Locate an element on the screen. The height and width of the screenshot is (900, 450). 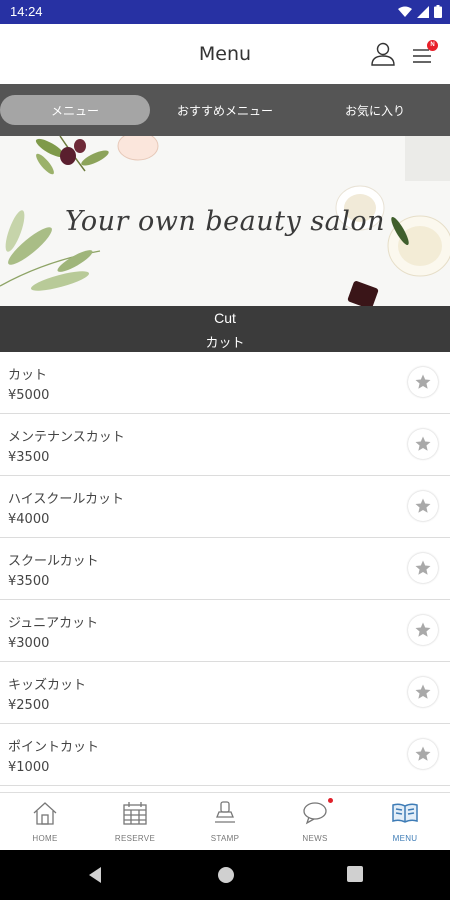
item-name: カット is located at coordinates (28, 375).